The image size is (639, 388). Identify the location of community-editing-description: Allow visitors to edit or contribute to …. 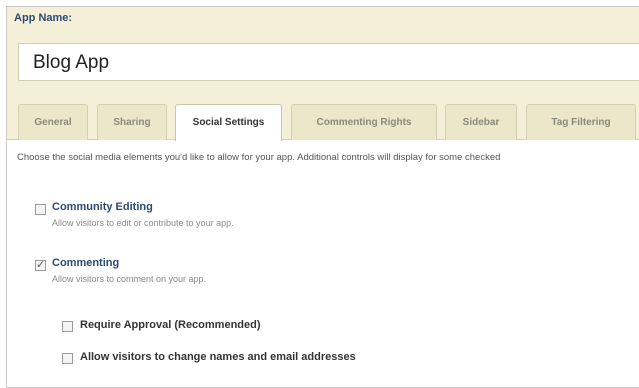
(143, 223).